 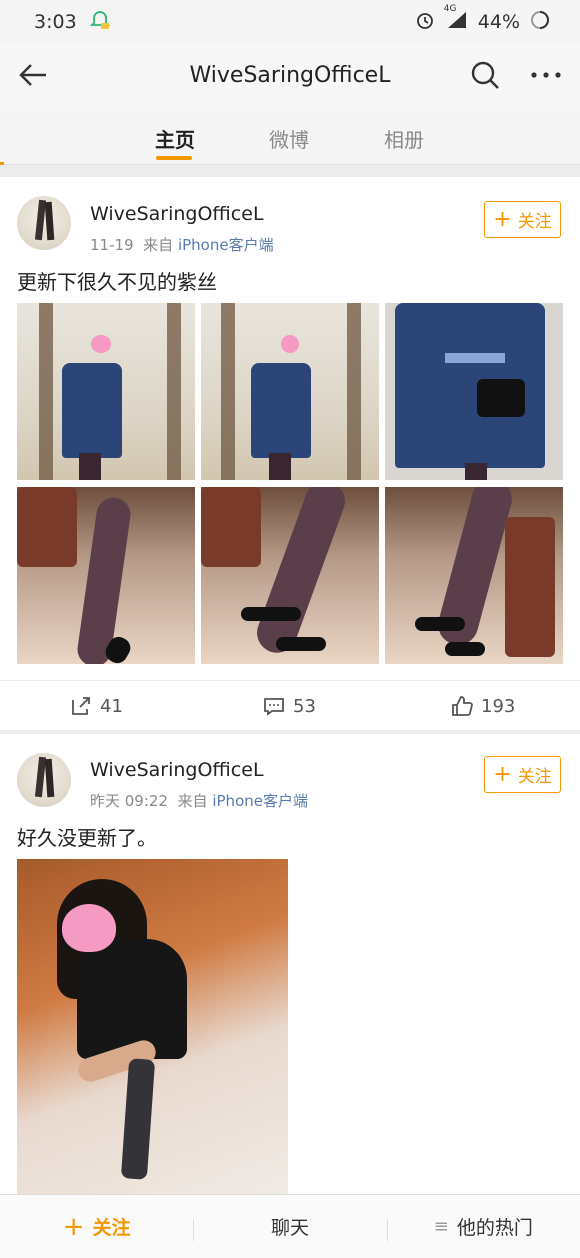 I want to click on comment-button: 53, so click(x=289, y=706).